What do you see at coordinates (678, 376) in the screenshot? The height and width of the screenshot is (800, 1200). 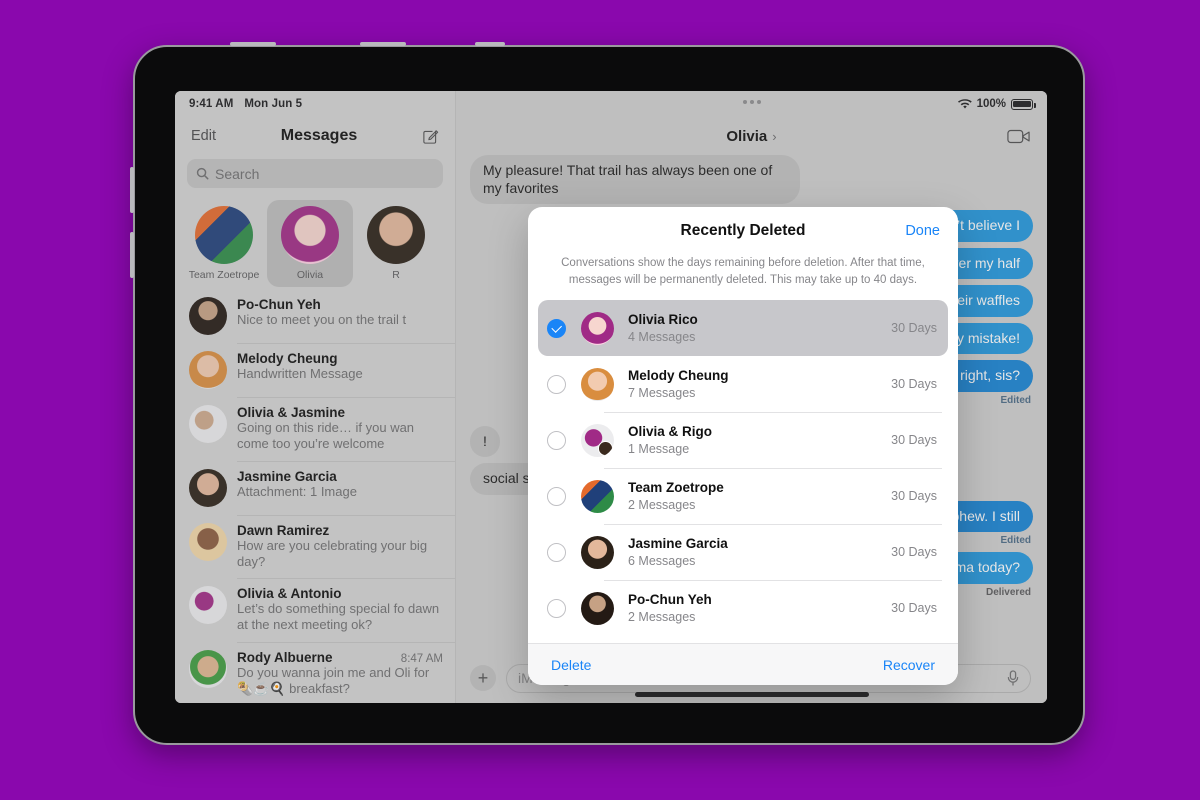 I see `row-name: Melody Cheung` at bounding box center [678, 376].